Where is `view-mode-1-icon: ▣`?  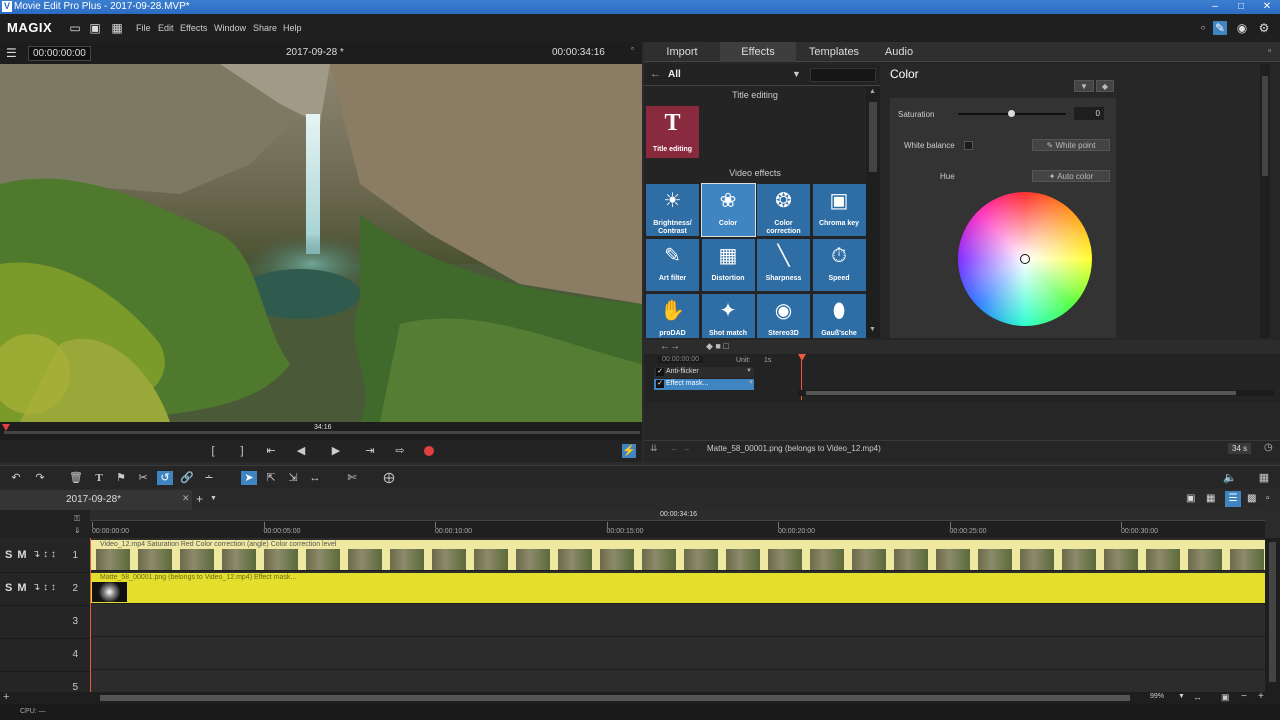 view-mode-1-icon: ▣ is located at coordinates (1190, 498).